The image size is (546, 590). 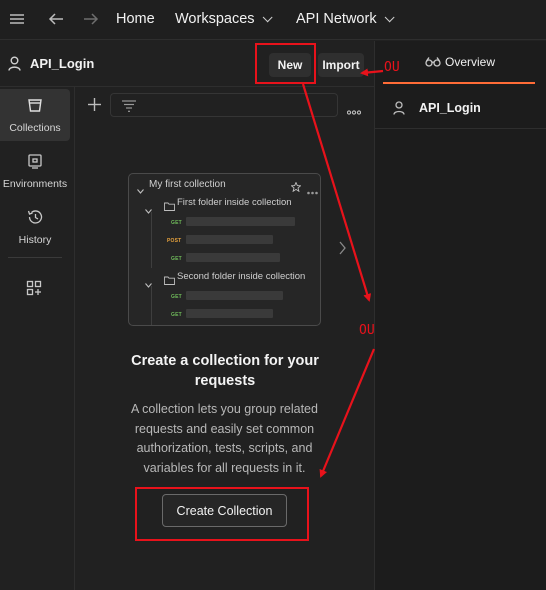 What do you see at coordinates (37, 338) in the screenshot?
I see `left-nav: Collections Environments History` at bounding box center [37, 338].